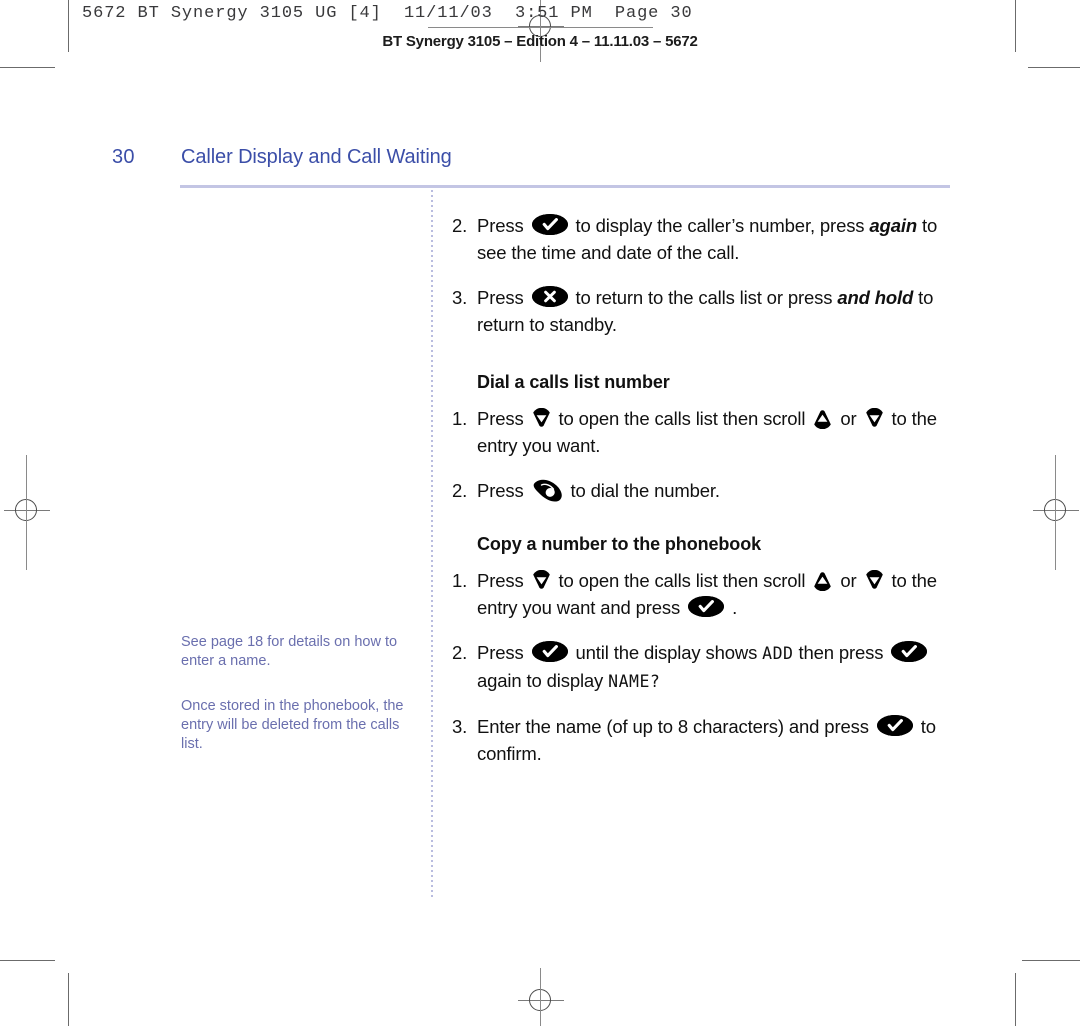  Describe the element at coordinates (540, 997) in the screenshot. I see `registration-guide-bottom-vertical` at that location.